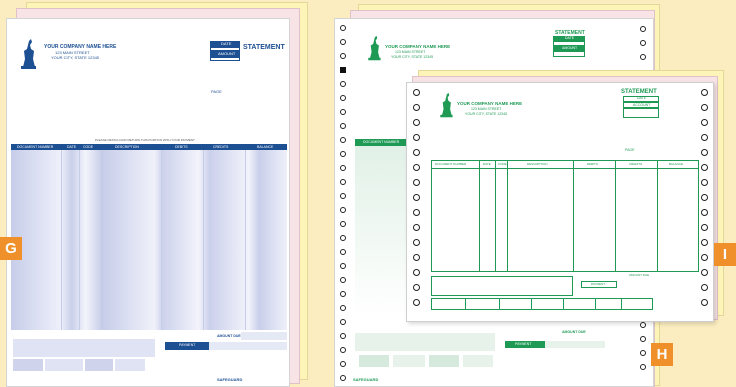  I want to click on remit-box, so click(502, 286).